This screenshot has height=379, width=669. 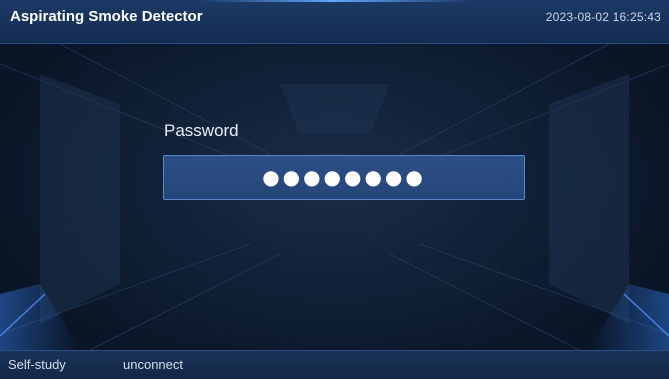 I want to click on status-connection-text: unconnect, so click(x=153, y=364).